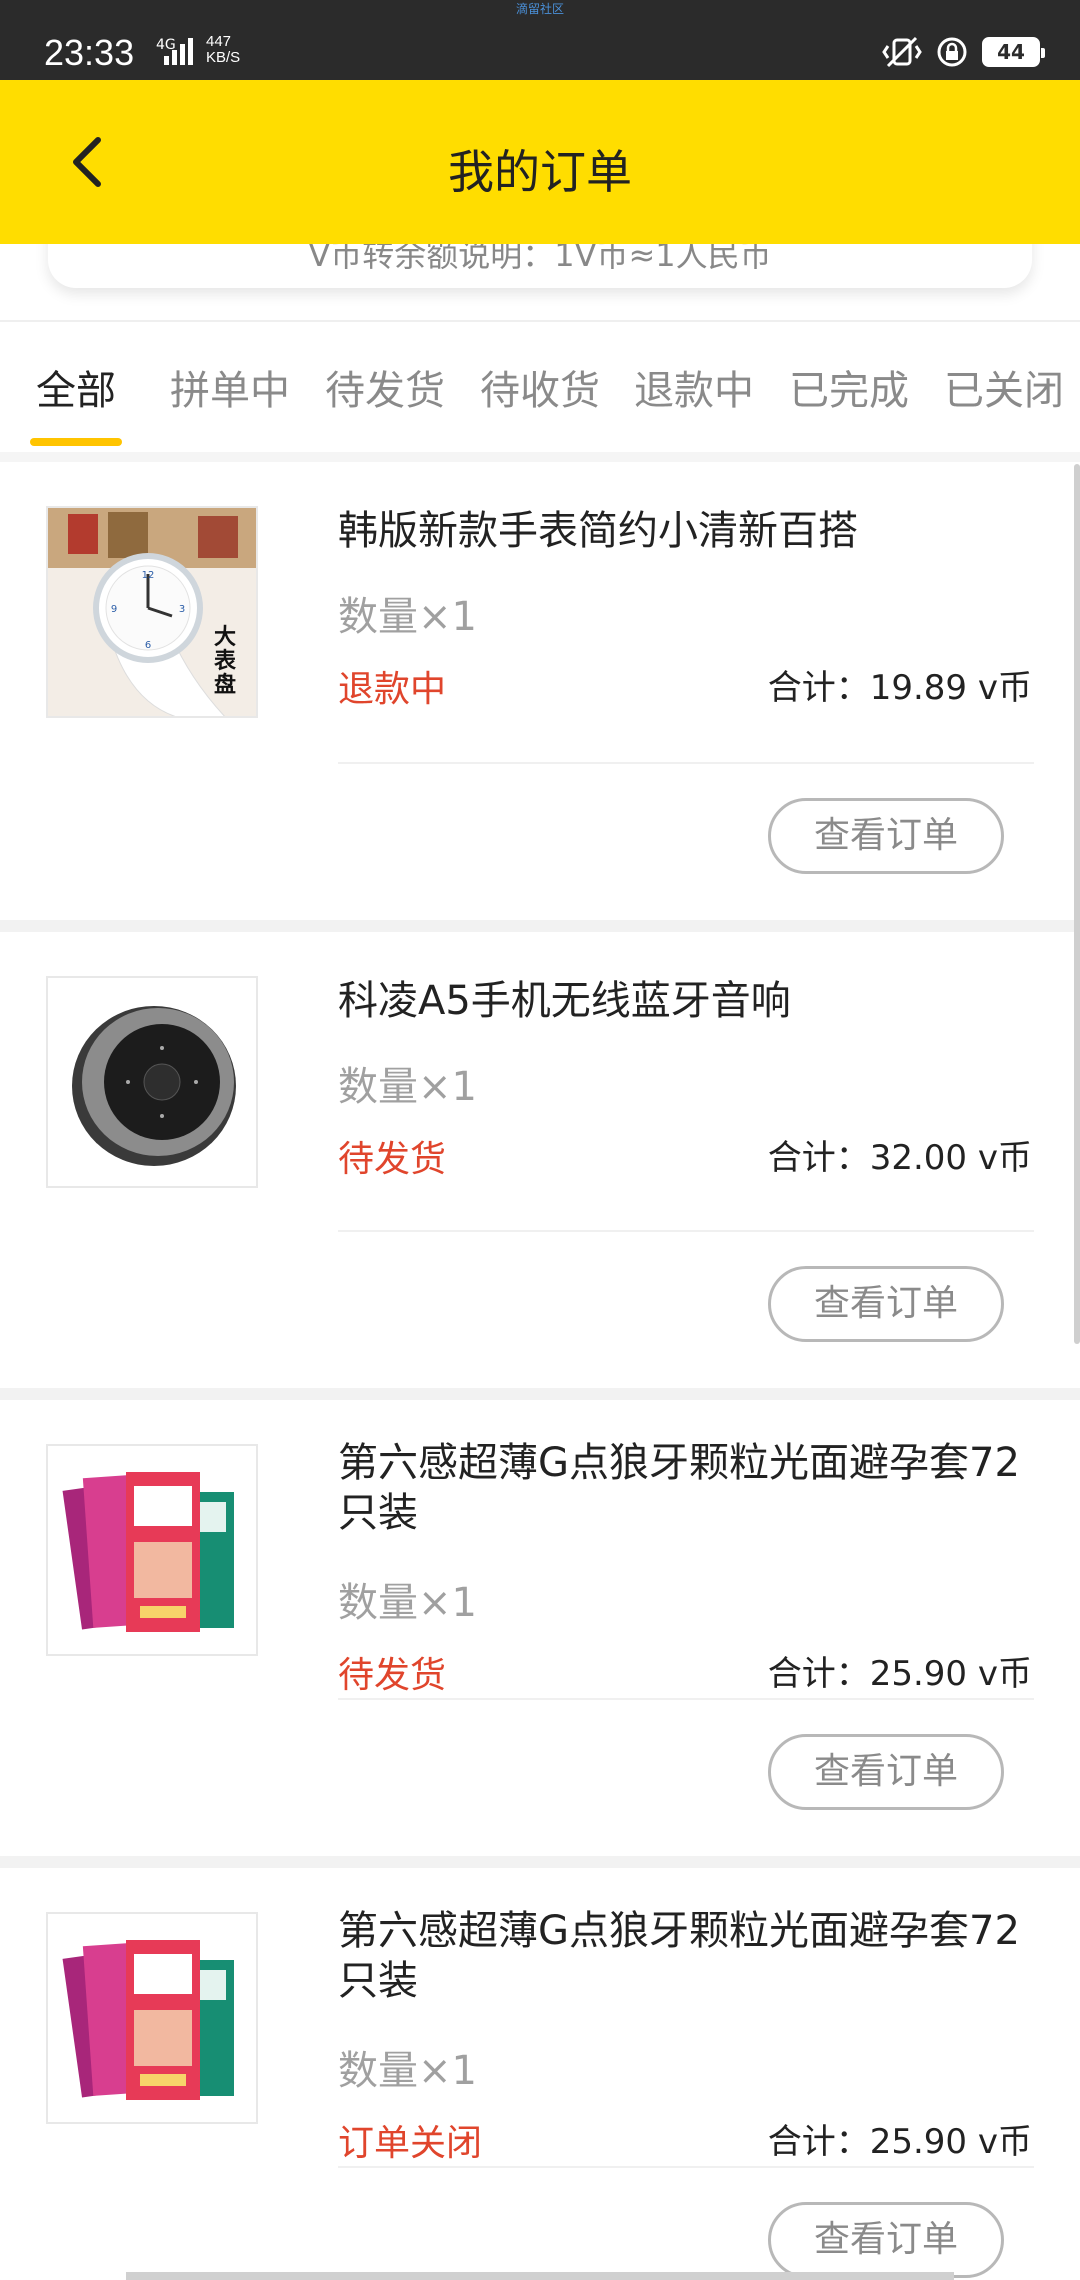 The height and width of the screenshot is (2280, 1080). What do you see at coordinates (178, 51) in the screenshot?
I see `signal-icon` at bounding box center [178, 51].